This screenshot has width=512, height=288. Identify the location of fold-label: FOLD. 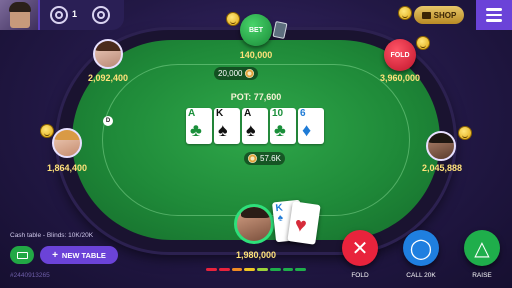
(360, 275).